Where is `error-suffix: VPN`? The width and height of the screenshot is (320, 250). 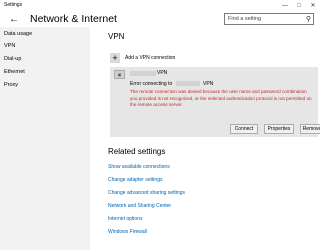
error-suffix: VPN is located at coordinates (208, 84).